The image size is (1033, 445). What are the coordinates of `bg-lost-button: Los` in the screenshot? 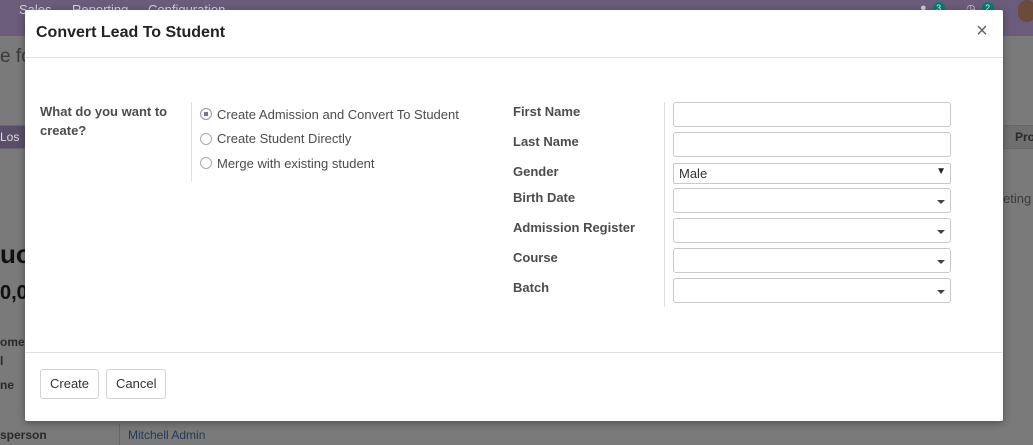 It's located at (13, 137).